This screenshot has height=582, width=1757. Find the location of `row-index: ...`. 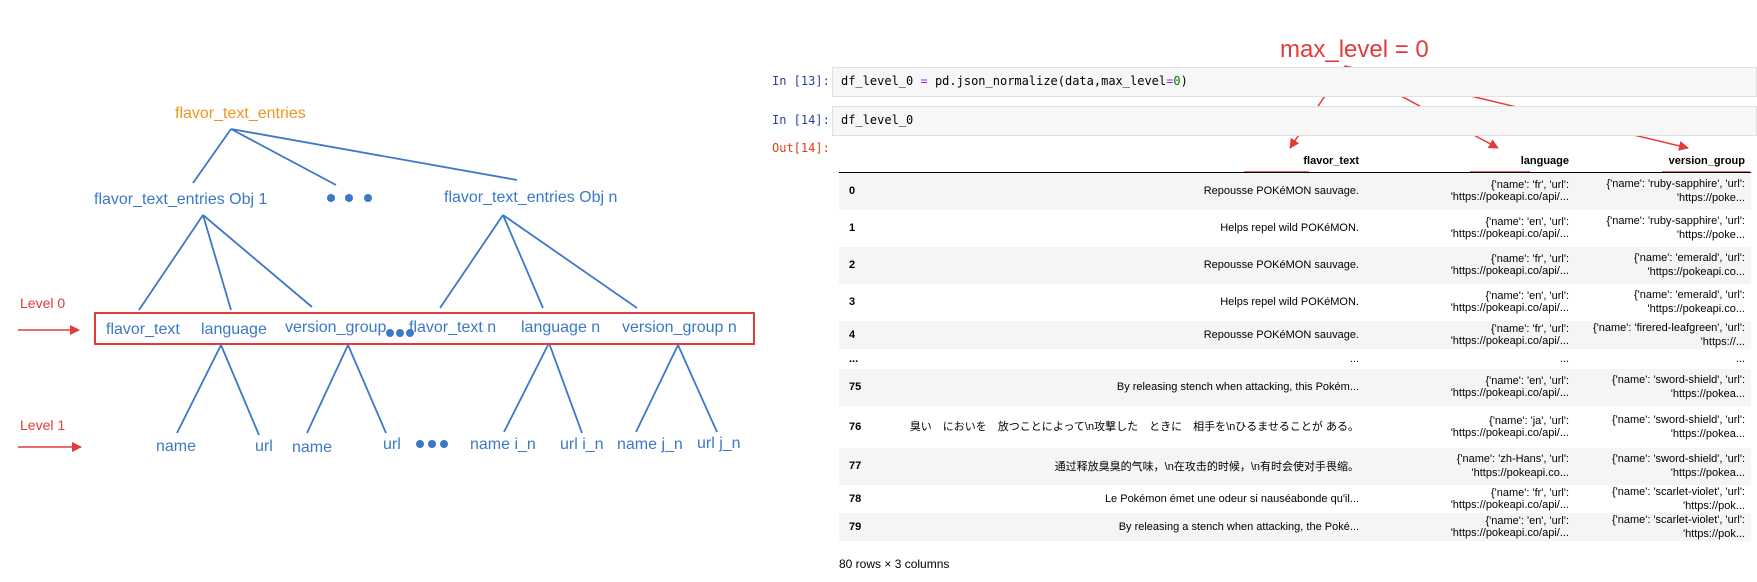

row-index: ... is located at coordinates (854, 358).